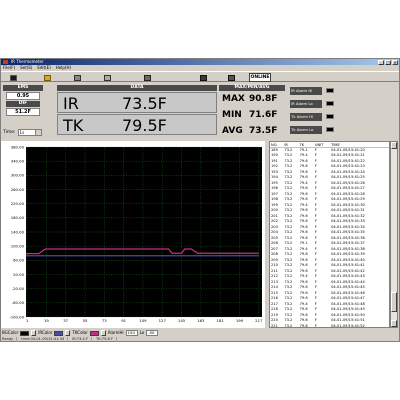 The height and width of the screenshot is (400, 400). What do you see at coordinates (394, 302) in the screenshot?
I see `scroll-thumb` at bounding box center [394, 302].